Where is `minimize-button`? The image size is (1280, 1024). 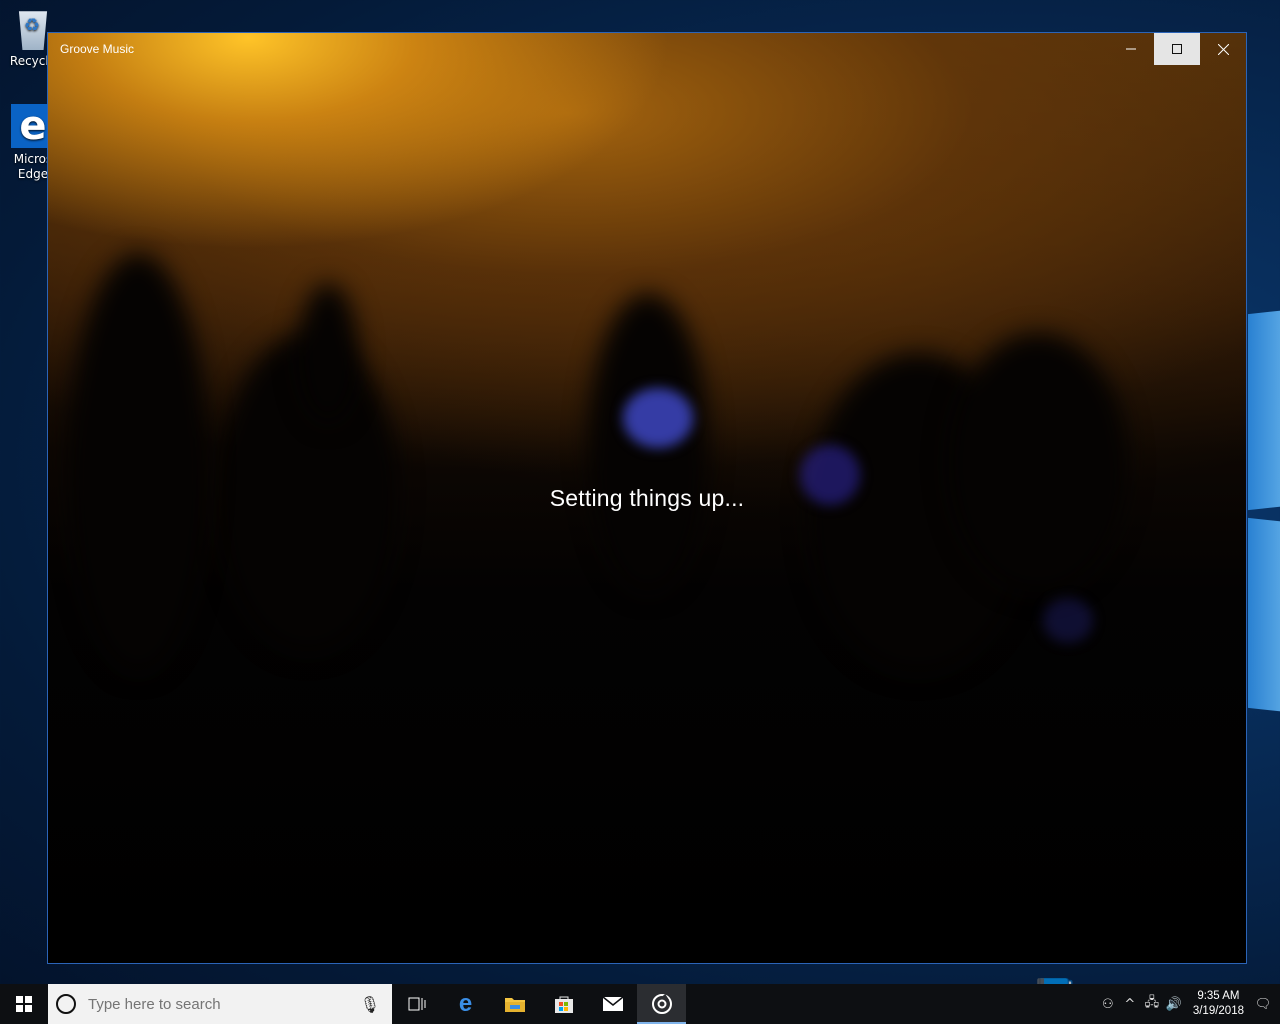
minimize-button is located at coordinates (1131, 49).